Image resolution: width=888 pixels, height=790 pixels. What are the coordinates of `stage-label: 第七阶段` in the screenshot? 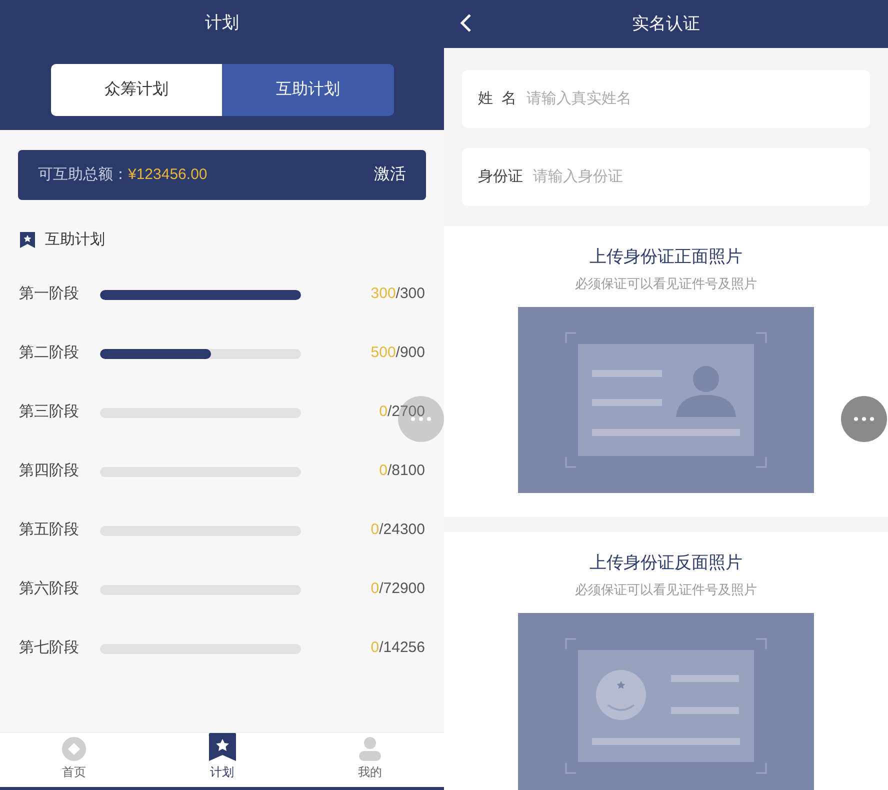 It's located at (49, 648).